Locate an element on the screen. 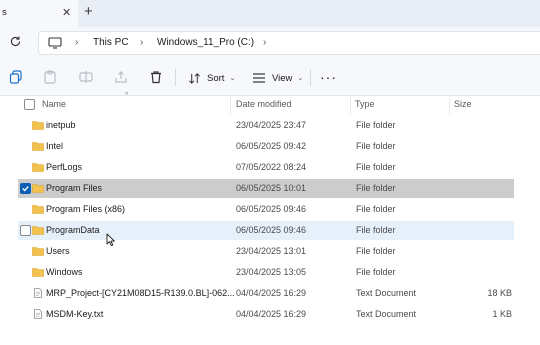 The height and width of the screenshot is (345, 540). file-date-modified: 06/05/2025 09:42 is located at coordinates (271, 146).